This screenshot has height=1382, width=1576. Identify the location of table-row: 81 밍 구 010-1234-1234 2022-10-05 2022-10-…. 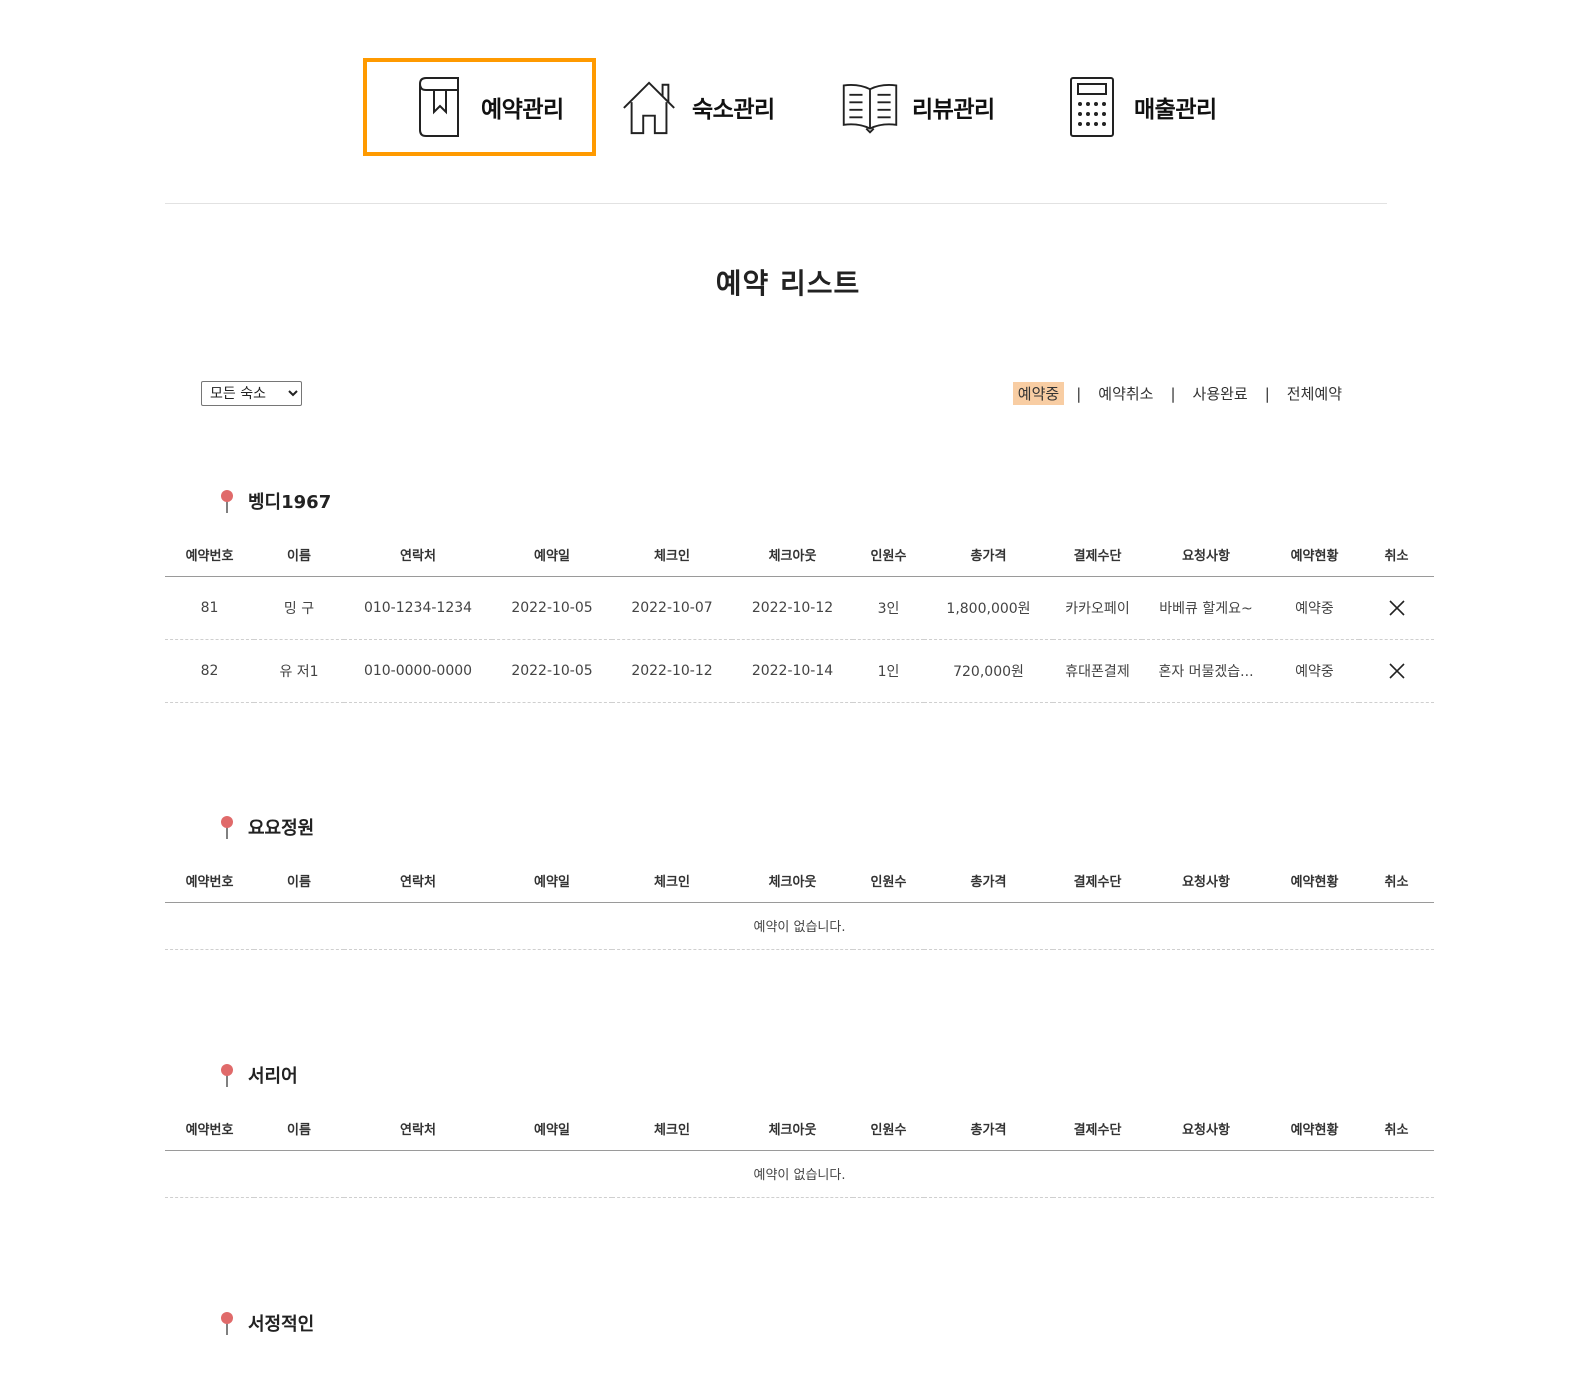
(799, 608).